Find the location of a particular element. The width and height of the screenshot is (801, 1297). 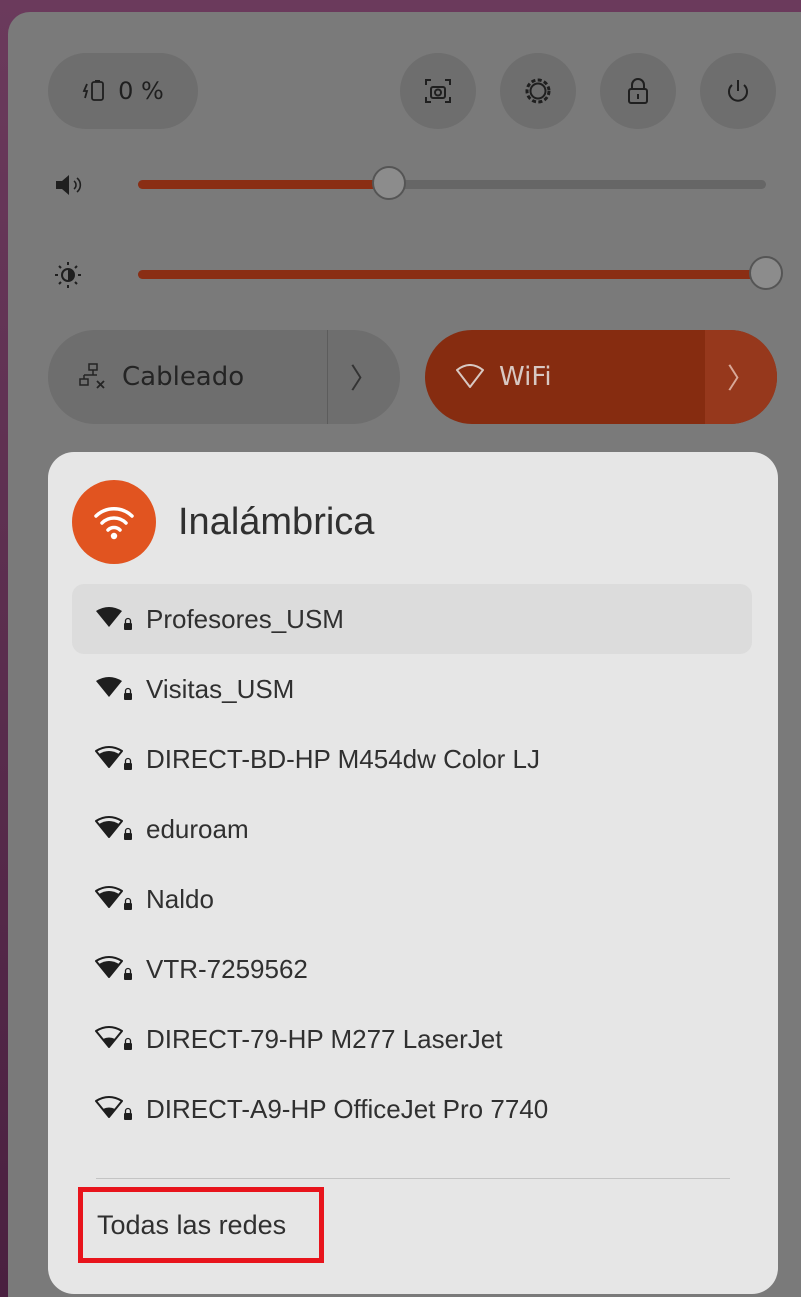

battery-charging-icon is located at coordinates (93, 90).